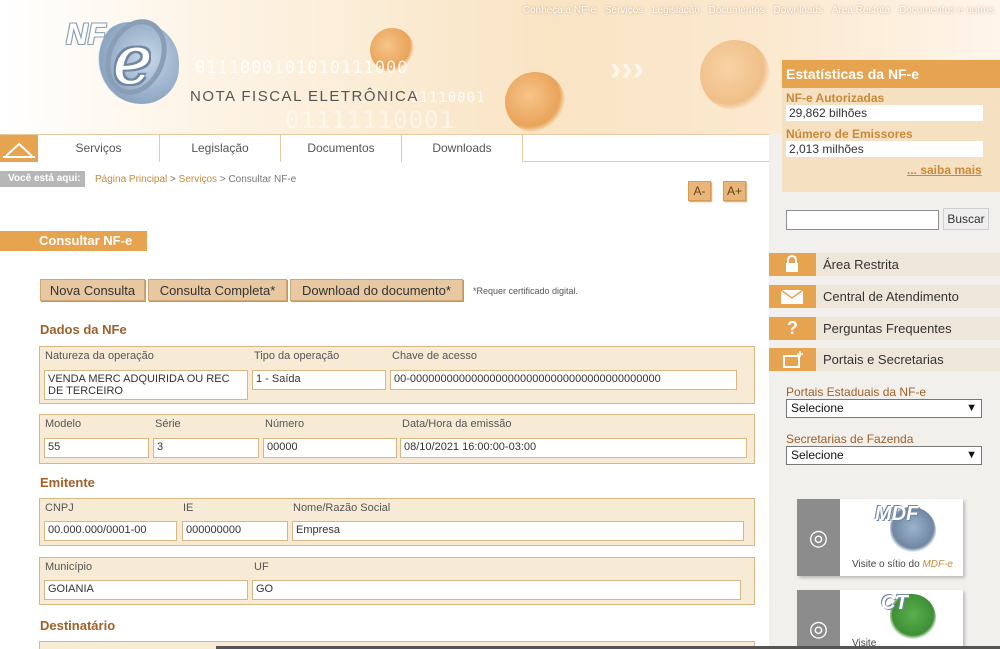 The width and height of the screenshot is (1000, 649). I want to click on breadcrumb-servicos: Serviços, so click(198, 179).